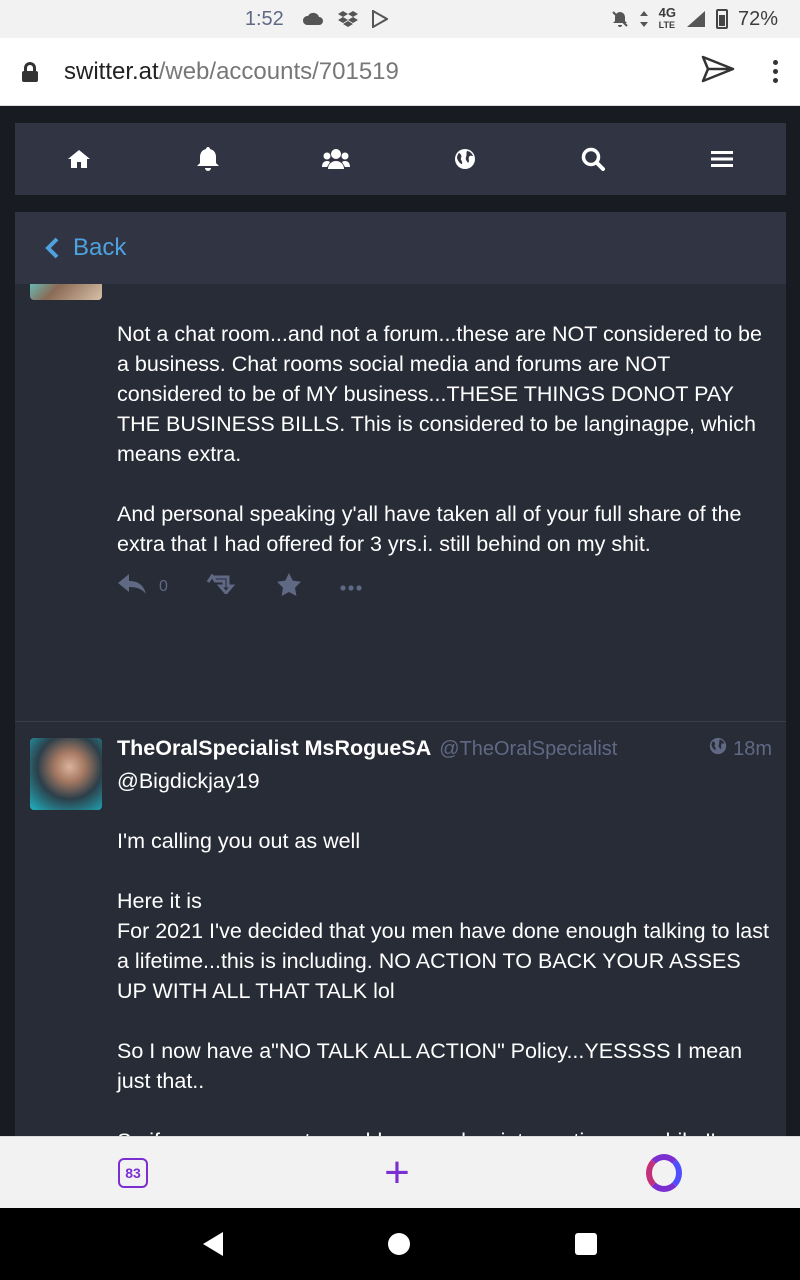  What do you see at coordinates (400, 248) in the screenshot?
I see `back-button: Back` at bounding box center [400, 248].